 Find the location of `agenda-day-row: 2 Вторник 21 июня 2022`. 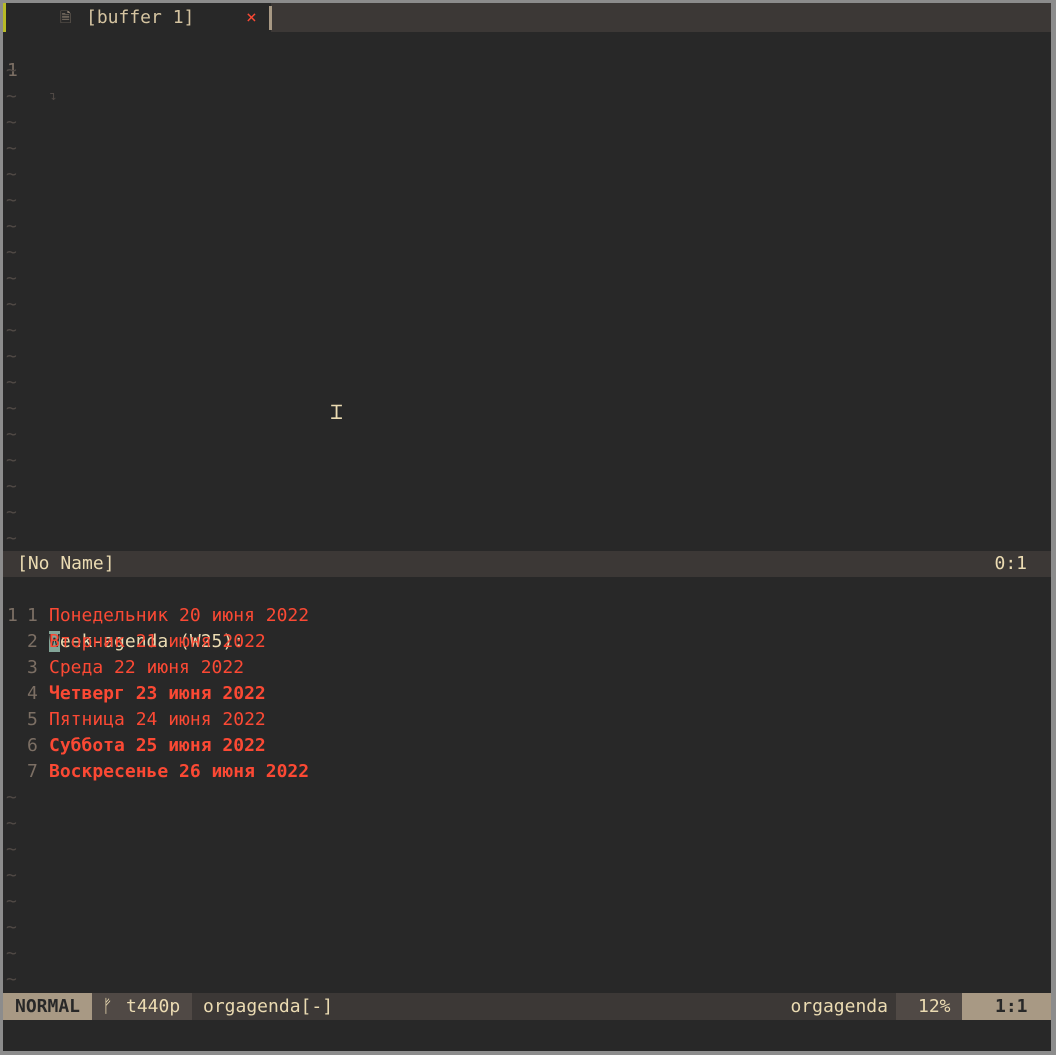

agenda-day-row: 2 Вторник 21 июня 2022 is located at coordinates (527, 642).